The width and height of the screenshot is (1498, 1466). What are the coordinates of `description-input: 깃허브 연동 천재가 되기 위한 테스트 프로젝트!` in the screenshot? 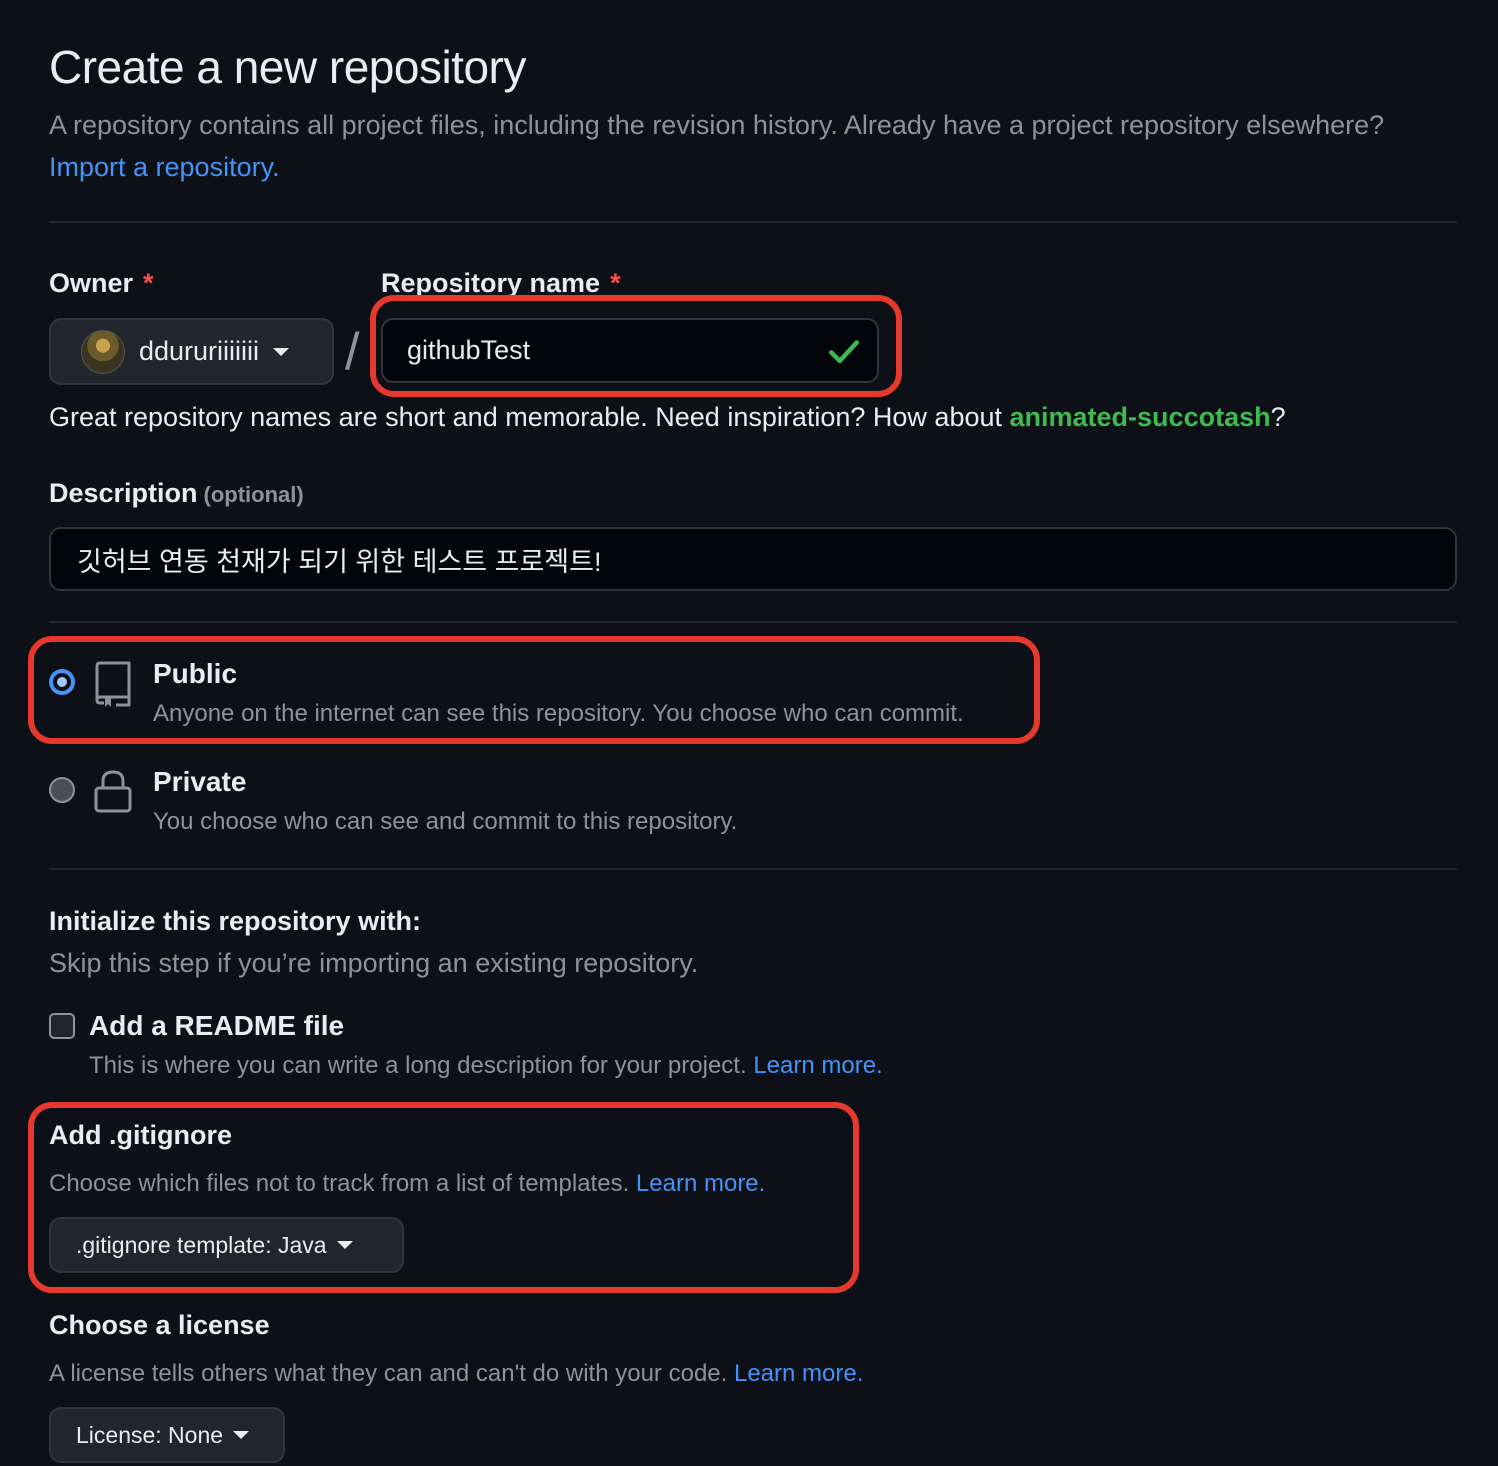 It's located at (753, 559).